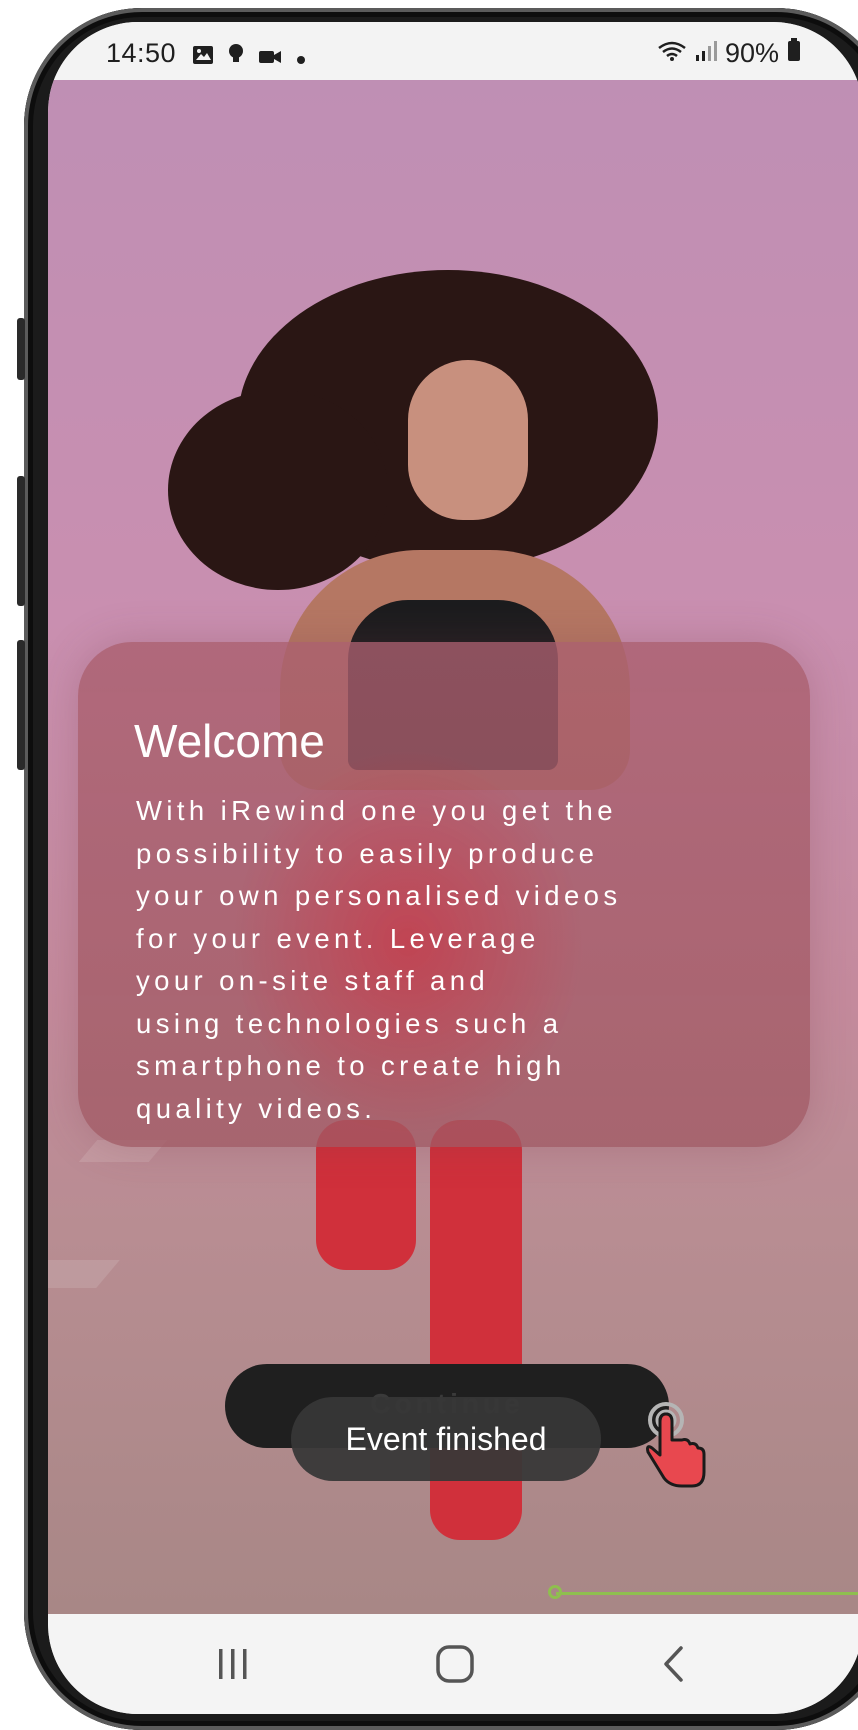 The width and height of the screenshot is (858, 1730). Describe the element at coordinates (141, 53) in the screenshot. I see `status-time: 14:50` at that location.